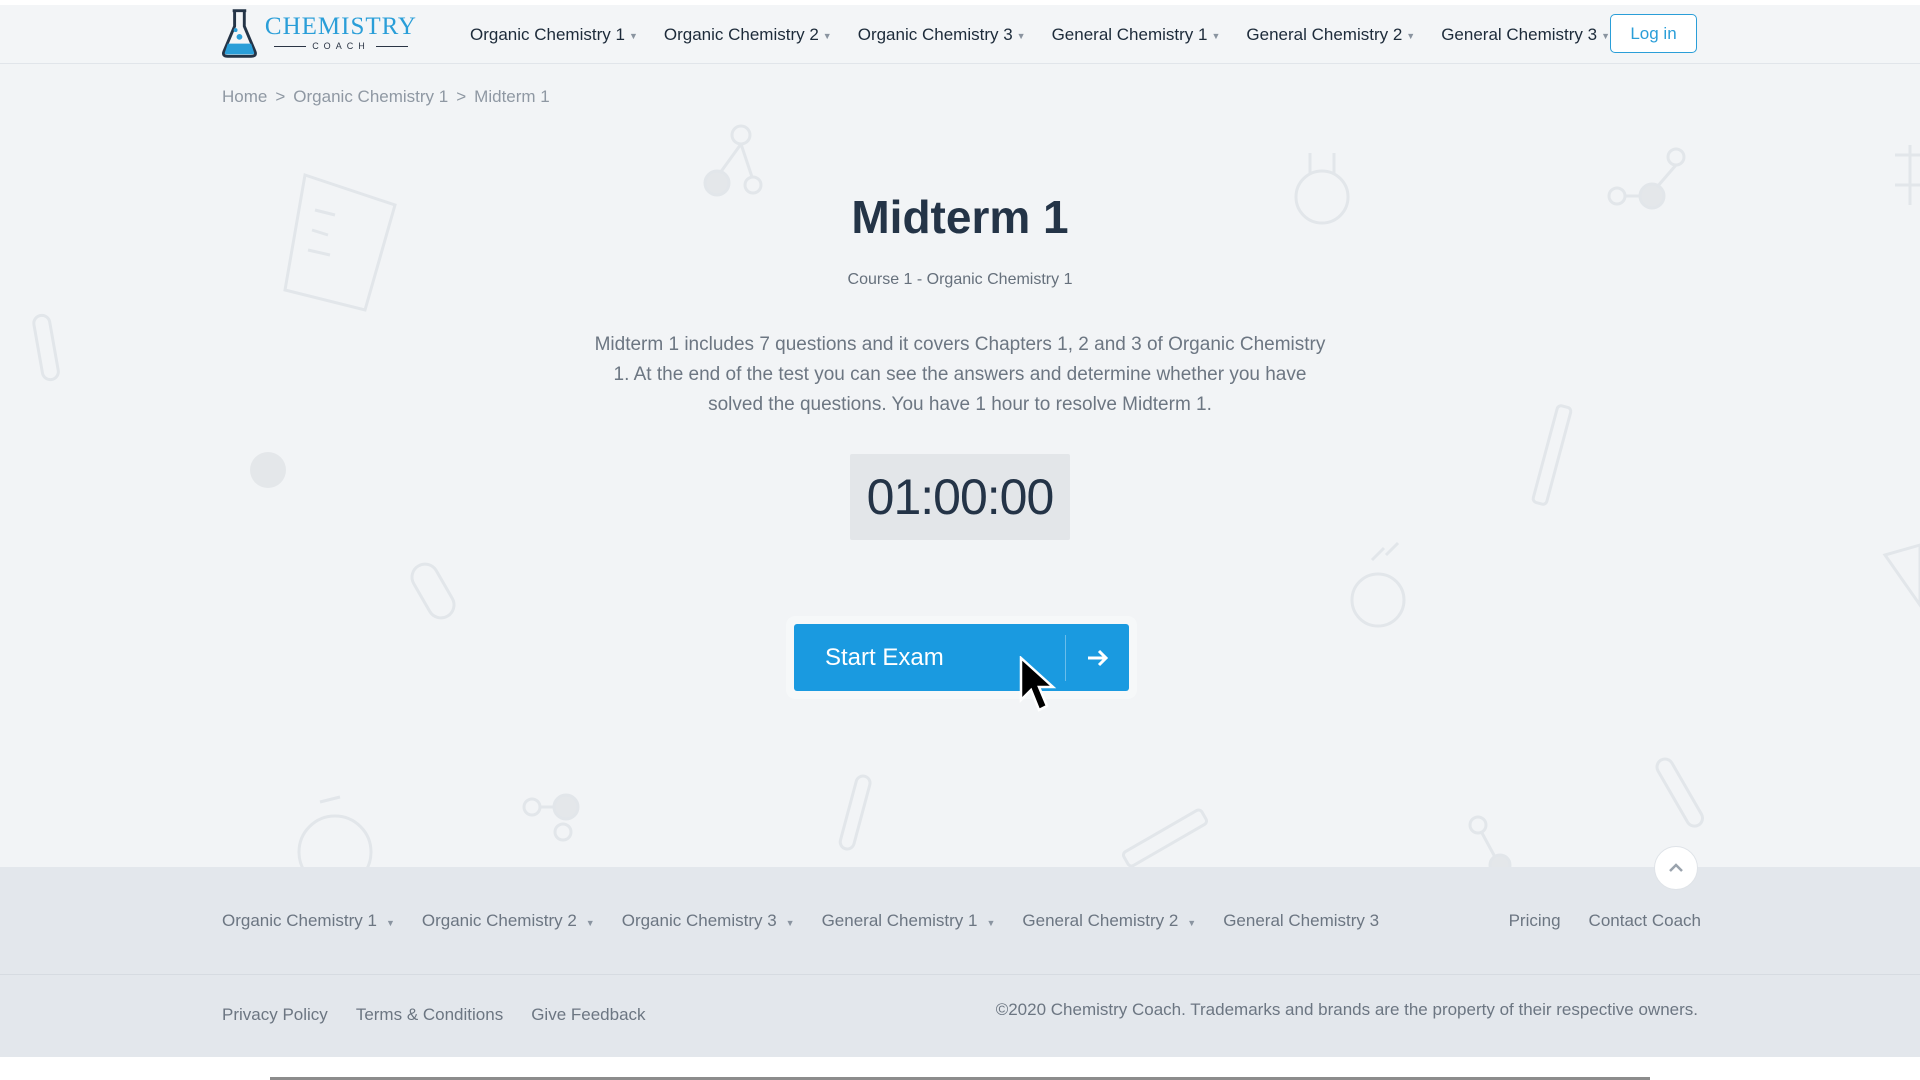 This screenshot has height=1080, width=1920. I want to click on nav-organic-chemistry-2: Organic Chemistry 2 ▼, so click(748, 35).